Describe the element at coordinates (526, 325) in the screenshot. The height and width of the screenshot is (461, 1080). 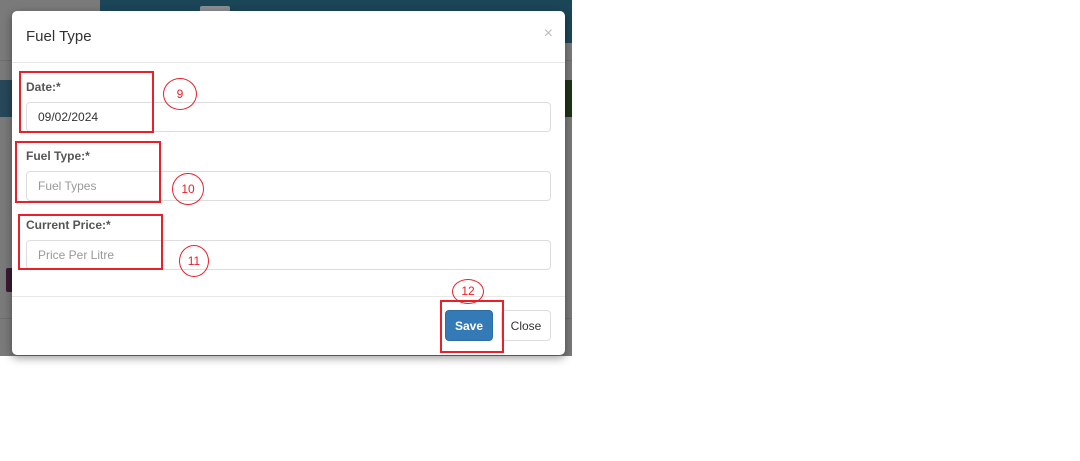
I see `close-button: Close` at that location.